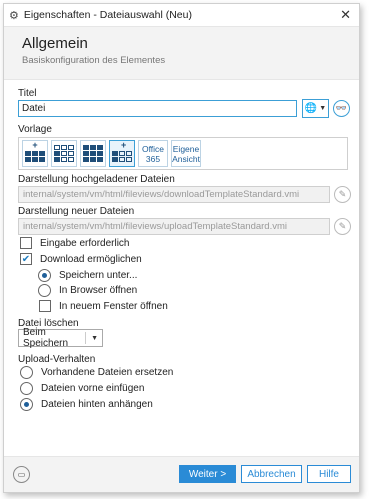  Describe the element at coordinates (107, 15) in the screenshot. I see `window-title: Eigenschaften - Dateiauswahl (Neu)` at that location.